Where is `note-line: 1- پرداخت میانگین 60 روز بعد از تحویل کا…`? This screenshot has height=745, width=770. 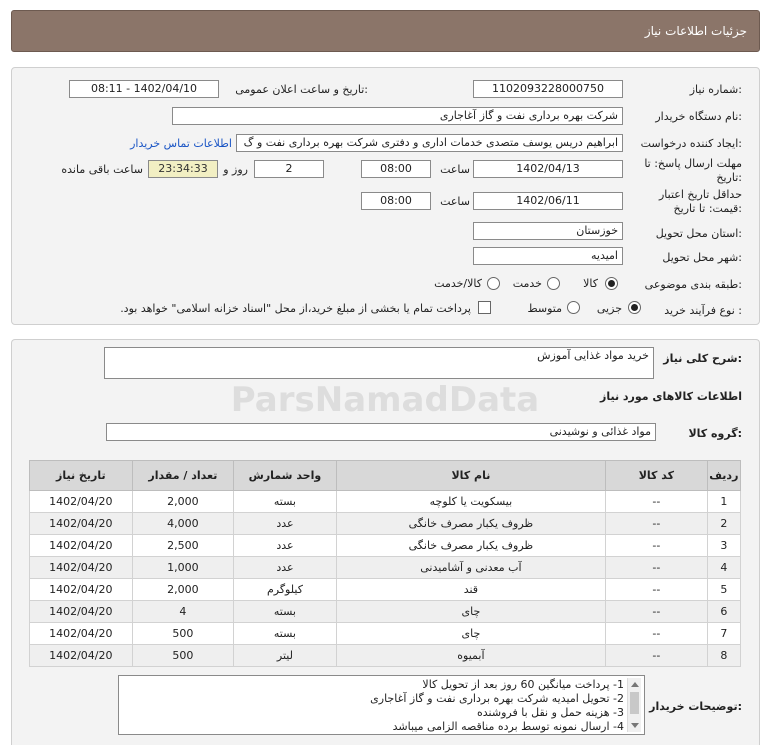
note-line: 1- پرداخت میانگین 60 روز بعد از تحویل کا… is located at coordinates (523, 684).